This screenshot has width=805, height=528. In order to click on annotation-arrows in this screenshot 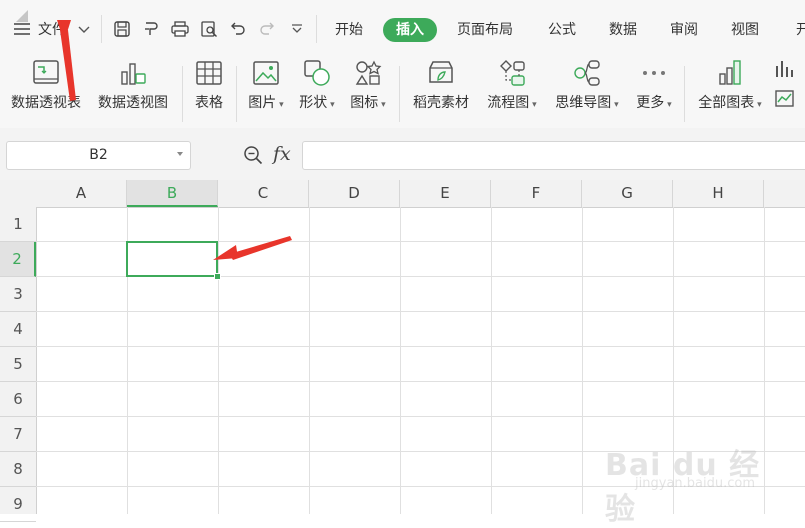, I will do `click(174, 140)`.